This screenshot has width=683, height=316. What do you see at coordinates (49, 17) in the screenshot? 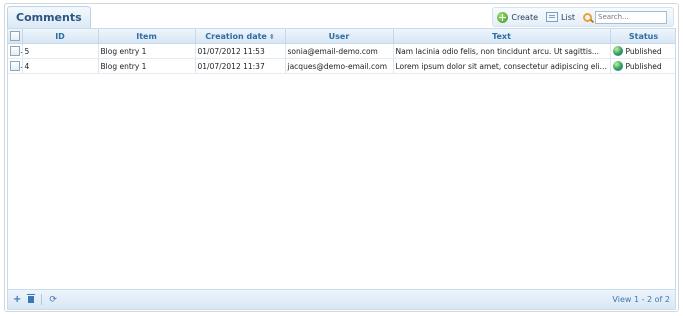
I see `panel-title: Comments` at bounding box center [49, 17].